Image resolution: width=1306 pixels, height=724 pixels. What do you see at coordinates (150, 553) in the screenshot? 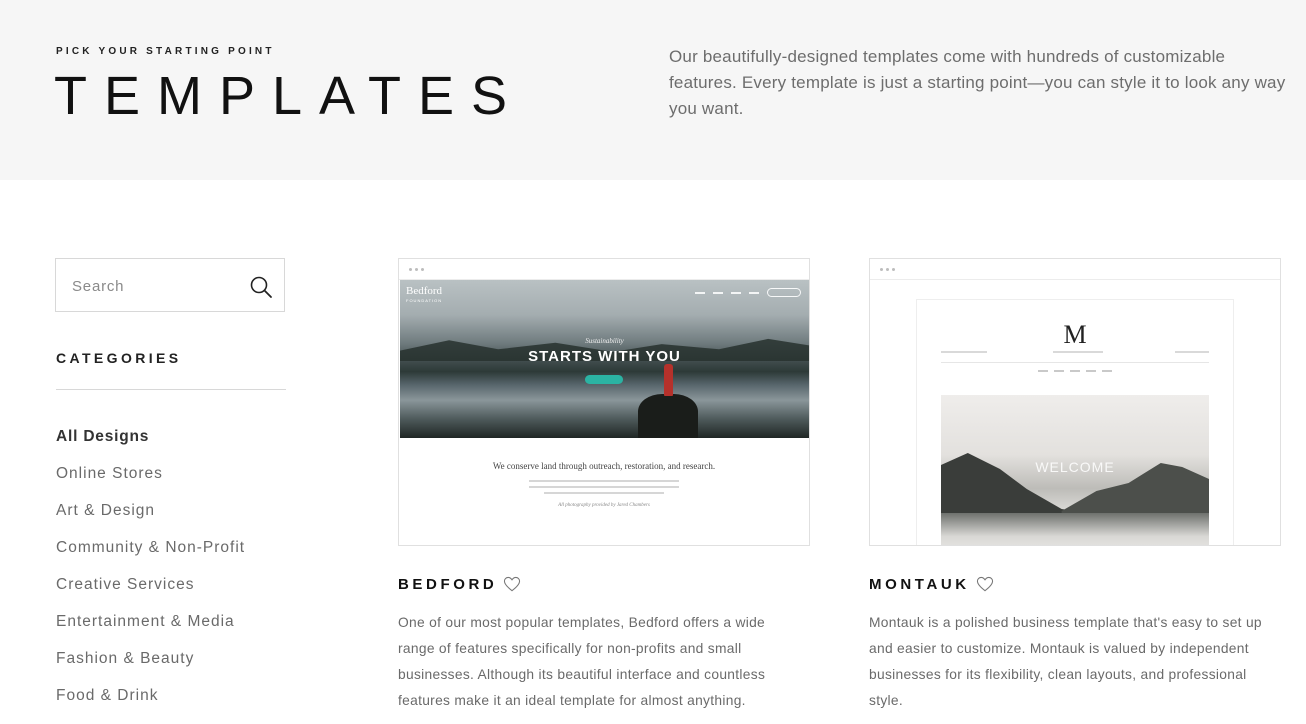
I see `category-community-non-profit: Community & Non-Profit` at bounding box center [150, 553].